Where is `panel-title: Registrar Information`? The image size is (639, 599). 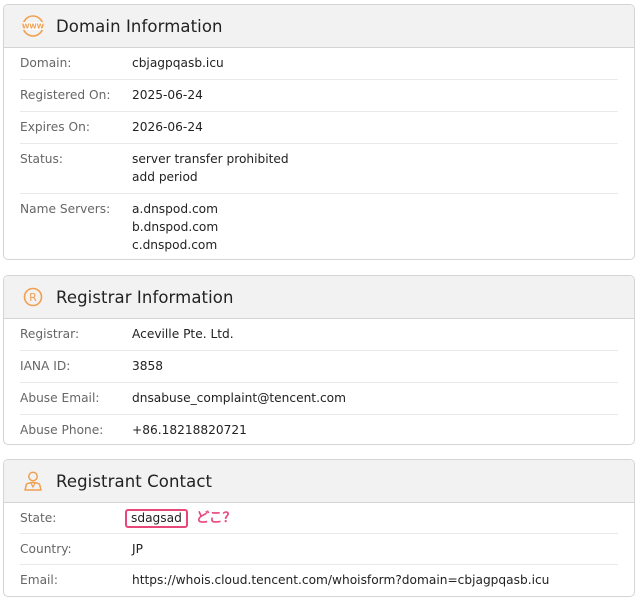 panel-title: Registrar Information is located at coordinates (145, 297).